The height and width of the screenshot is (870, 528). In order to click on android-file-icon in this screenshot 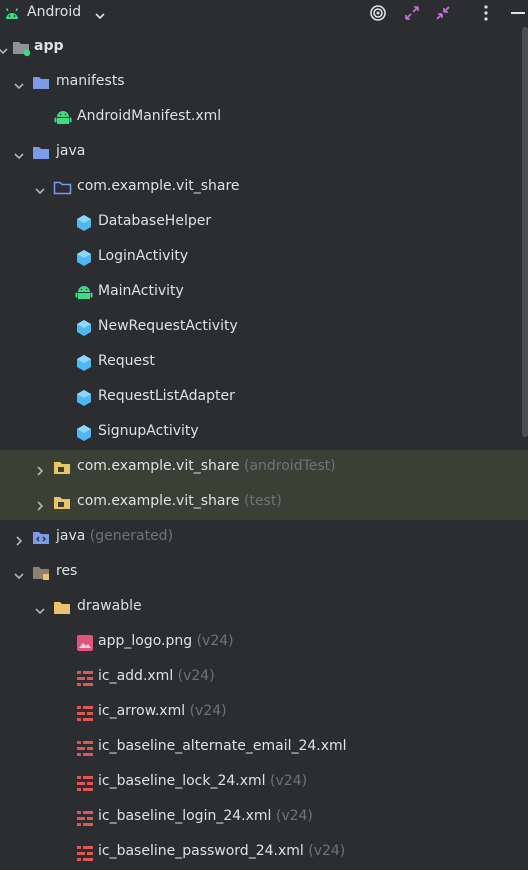, I will do `click(63, 120)`.